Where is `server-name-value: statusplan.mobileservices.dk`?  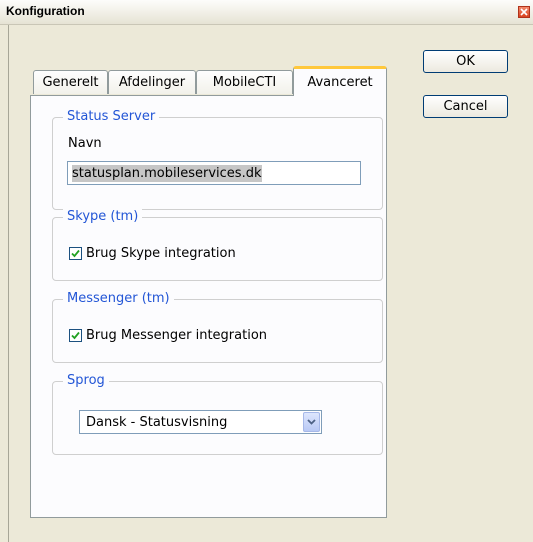
server-name-value: statusplan.mobileservices.dk is located at coordinates (167, 173).